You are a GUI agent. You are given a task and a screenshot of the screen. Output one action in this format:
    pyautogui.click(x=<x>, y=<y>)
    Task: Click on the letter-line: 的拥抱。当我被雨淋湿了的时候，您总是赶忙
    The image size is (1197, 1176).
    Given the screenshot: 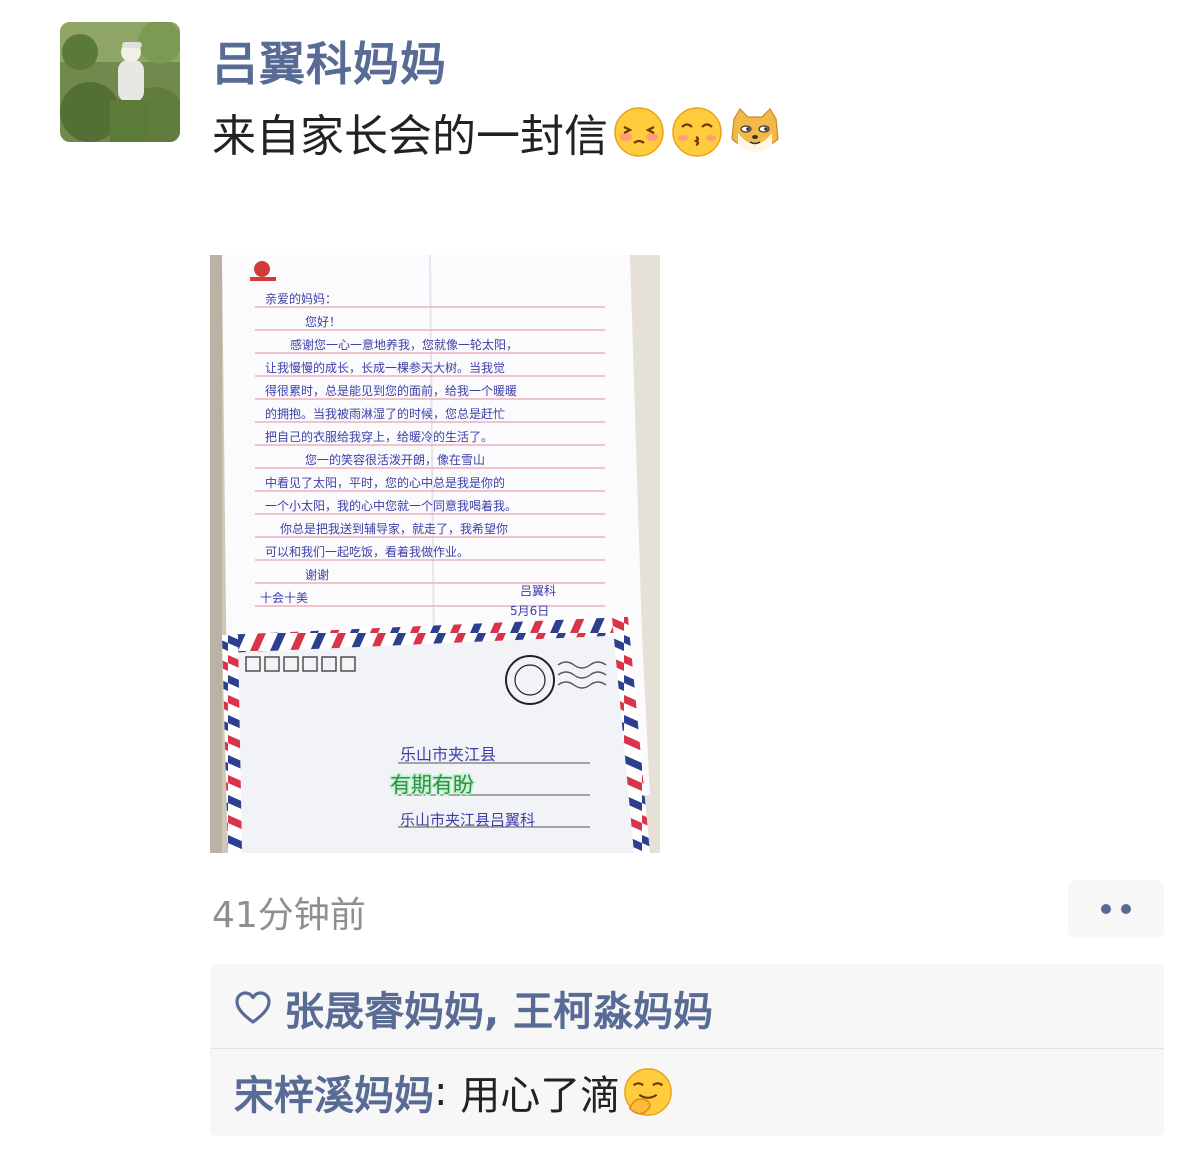 What is the action you would take?
    pyautogui.click(x=385, y=413)
    